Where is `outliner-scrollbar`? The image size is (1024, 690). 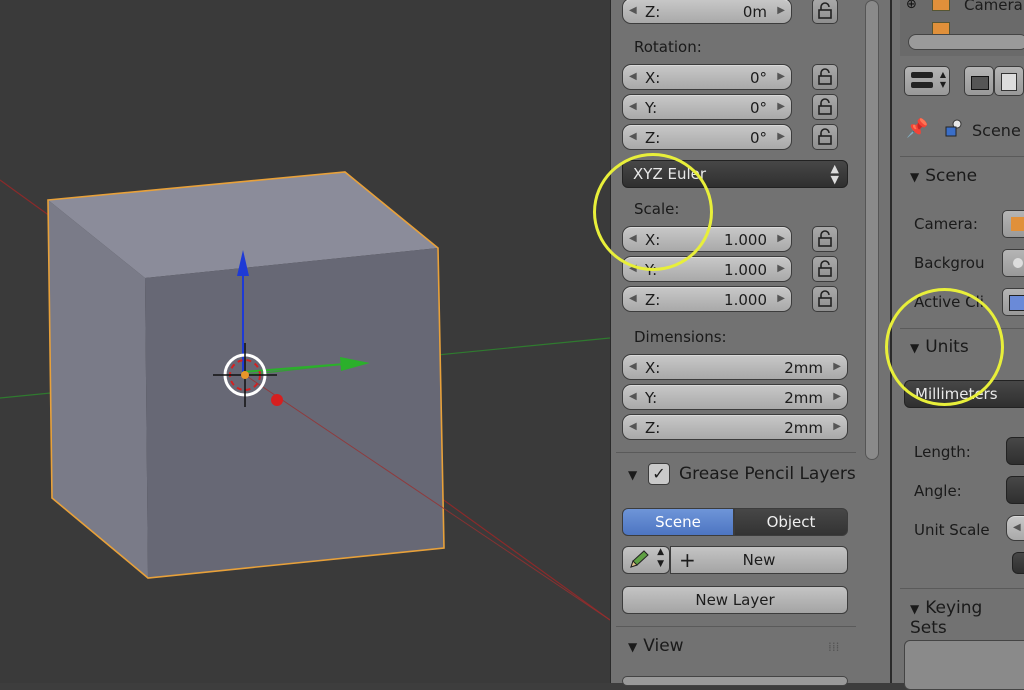
outliner-scrollbar is located at coordinates (966, 42).